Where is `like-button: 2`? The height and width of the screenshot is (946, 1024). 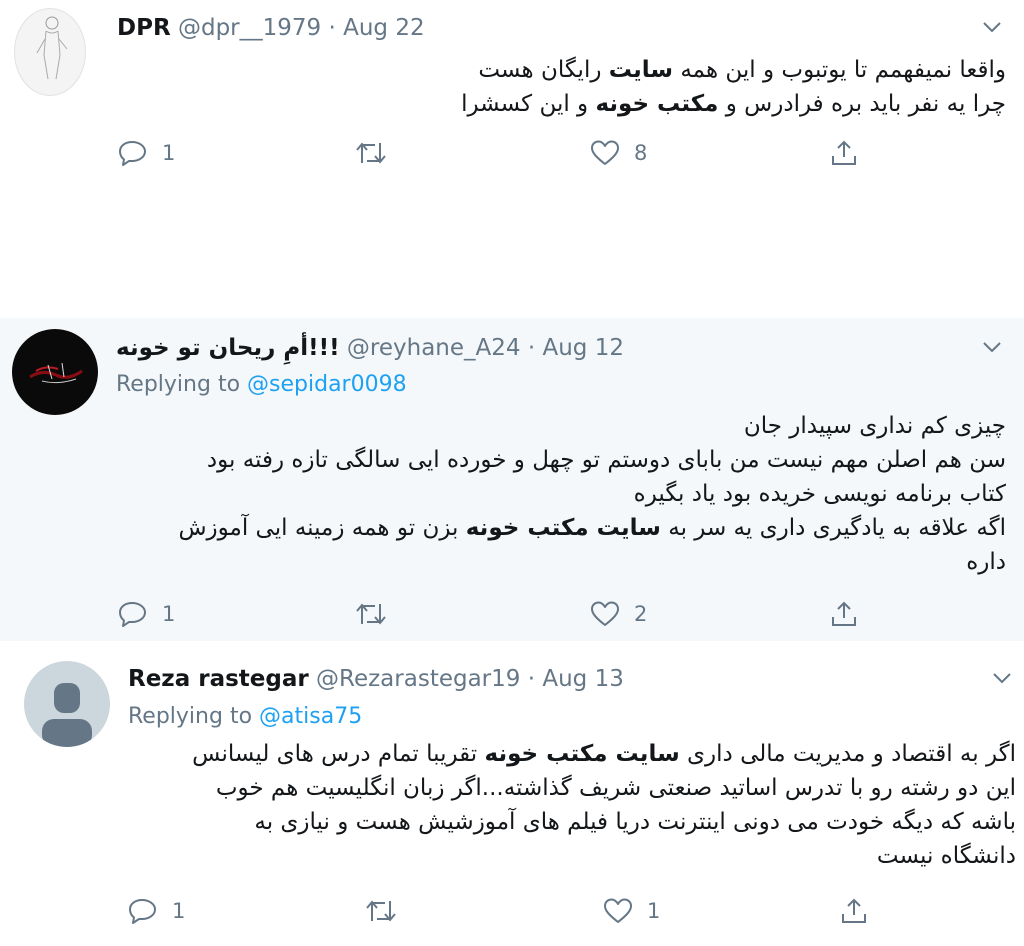
like-button: 2 is located at coordinates (618, 614).